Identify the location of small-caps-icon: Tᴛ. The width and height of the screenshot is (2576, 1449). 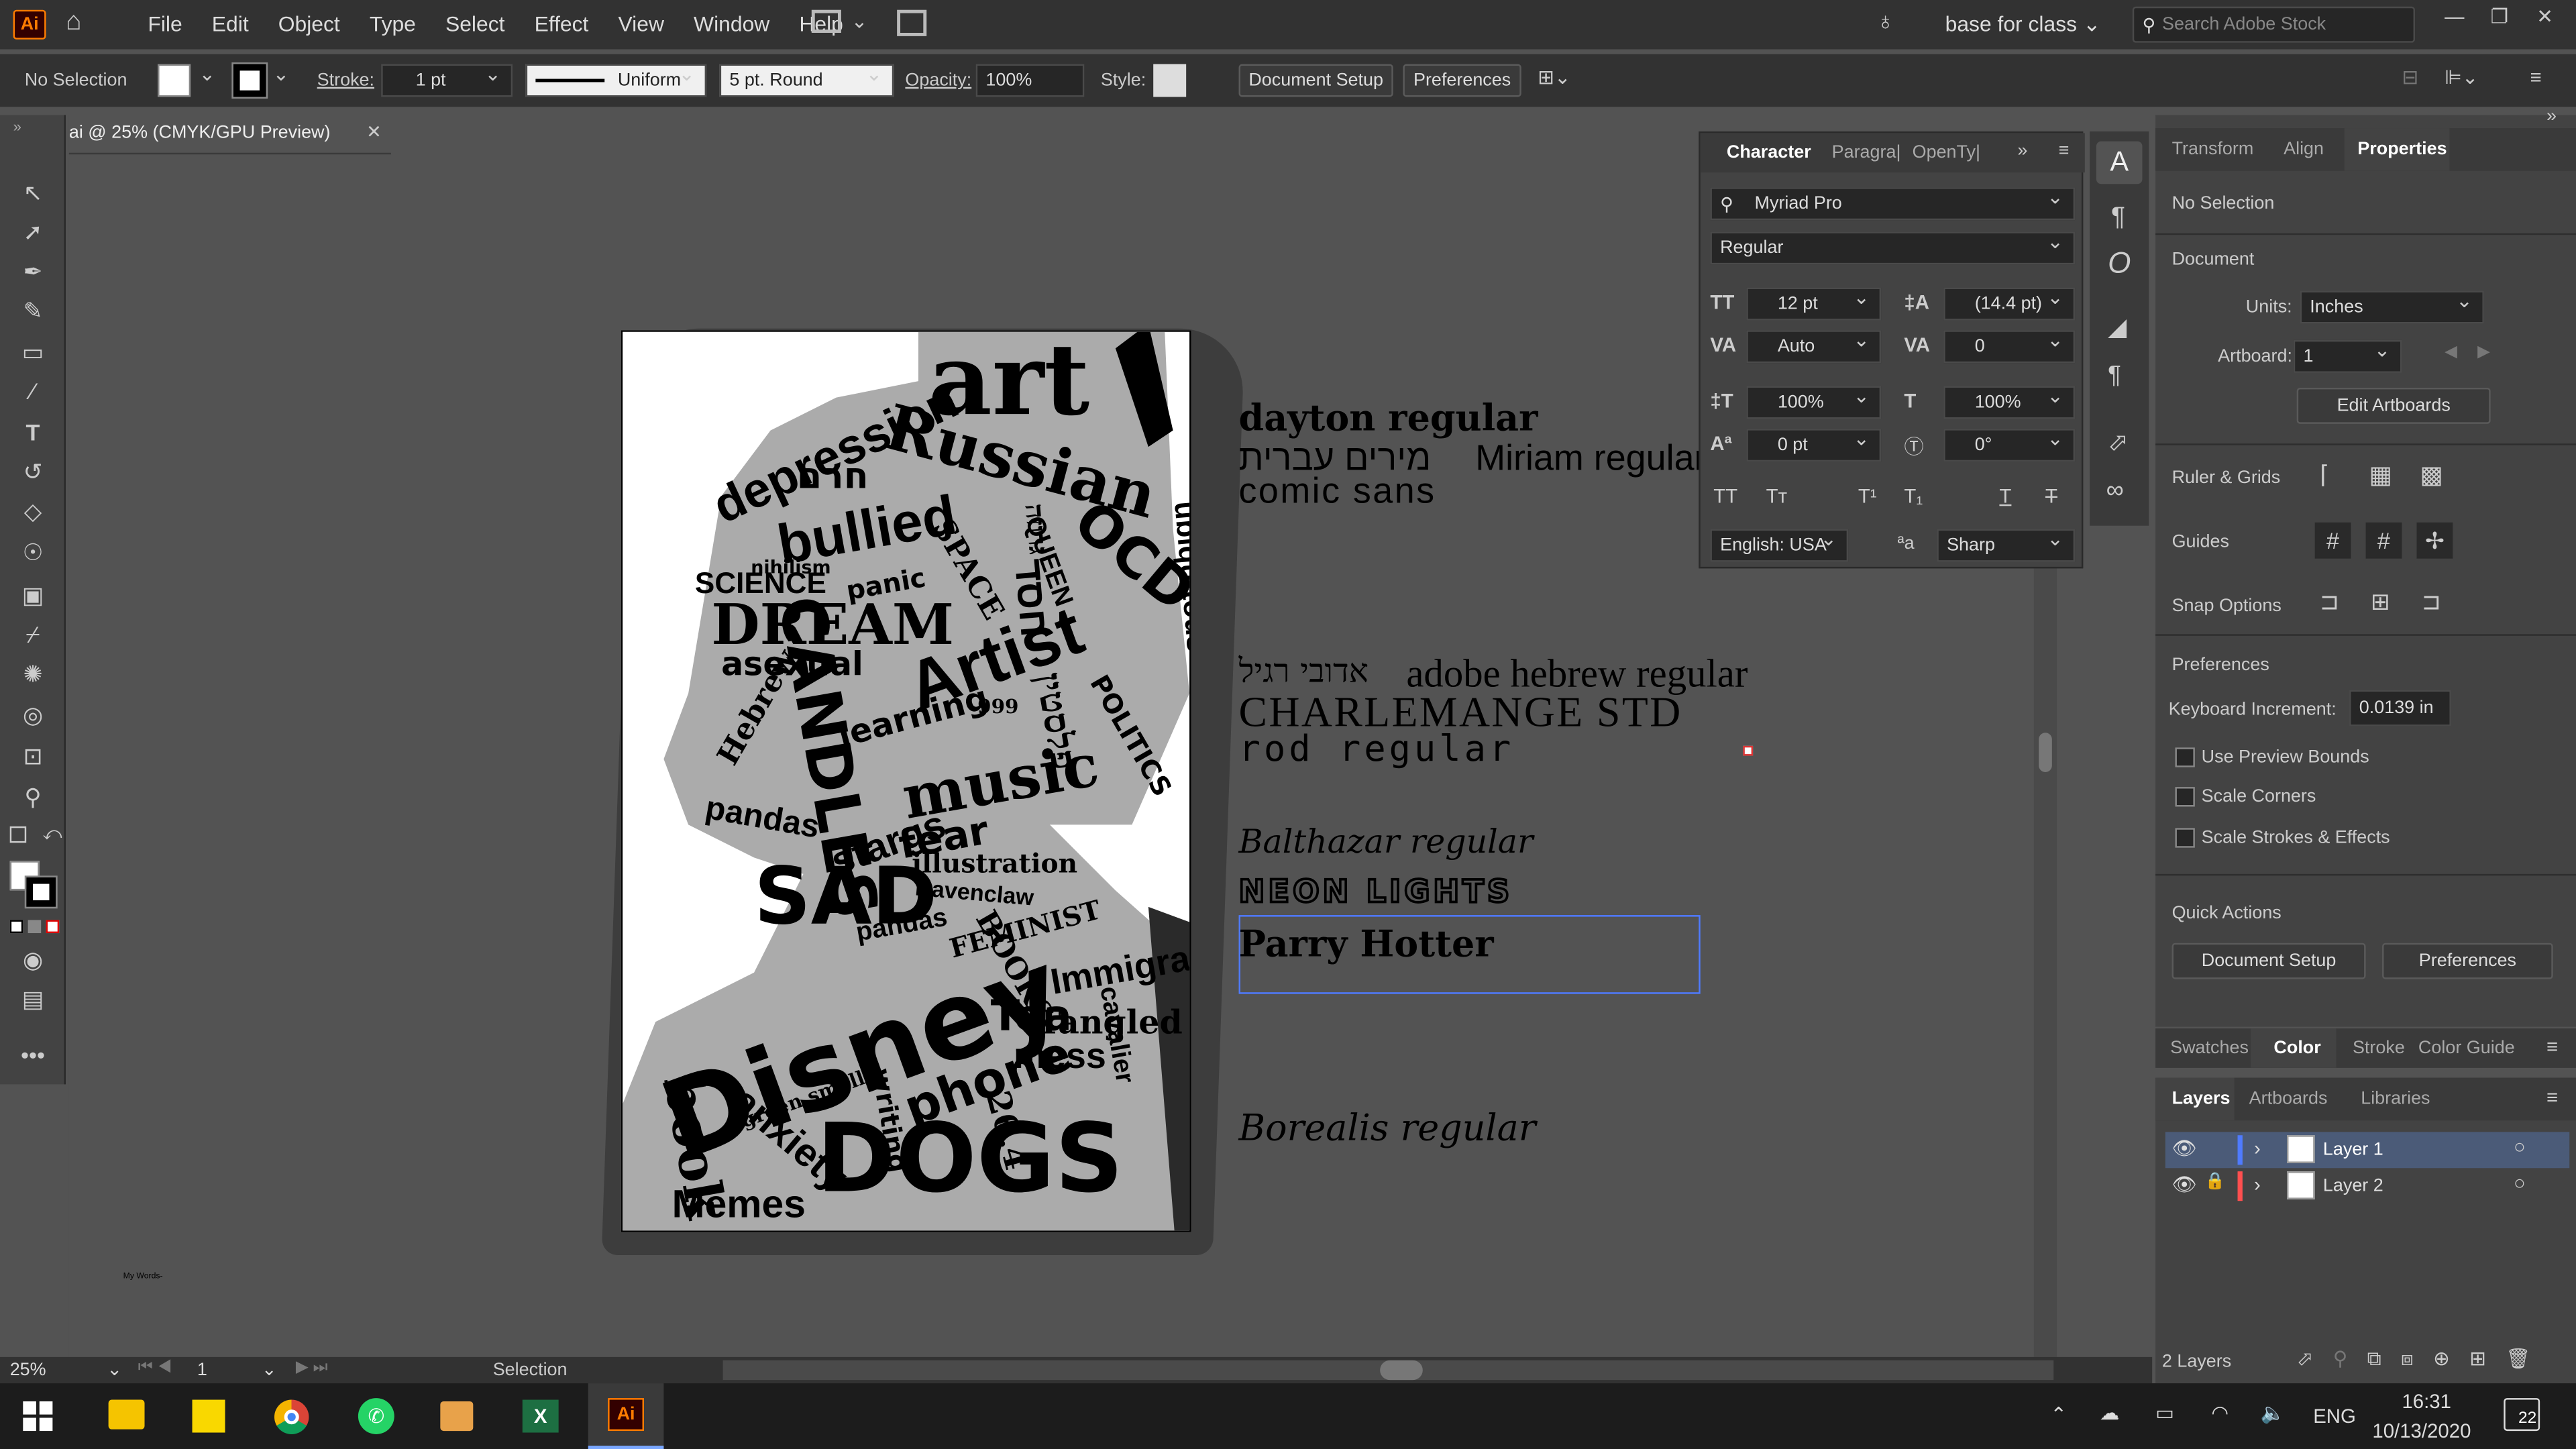
(1776, 495).